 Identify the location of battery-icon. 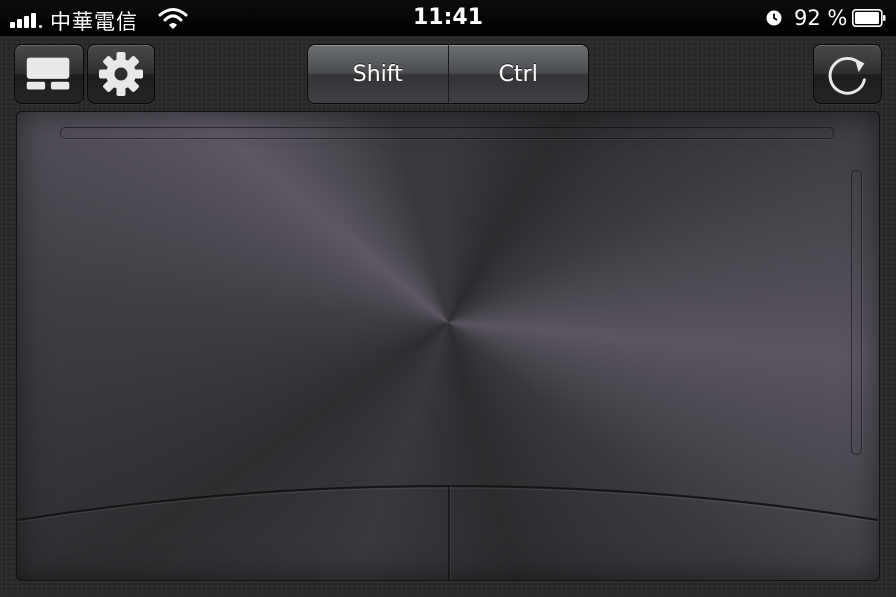
(869, 18).